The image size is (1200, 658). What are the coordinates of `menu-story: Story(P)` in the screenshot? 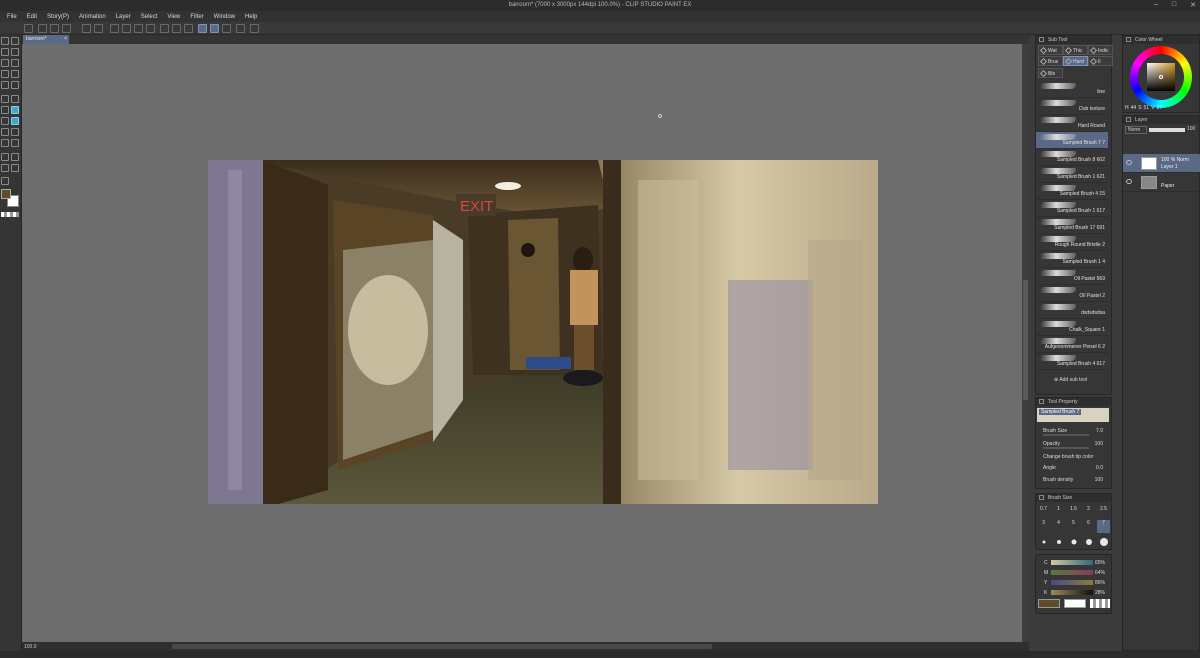 It's located at (58, 17).